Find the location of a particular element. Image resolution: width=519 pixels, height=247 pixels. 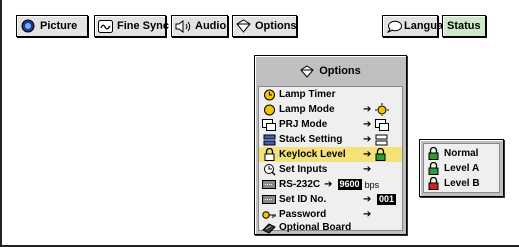

menu-item-label: Lamp Timer is located at coordinates (307, 94).